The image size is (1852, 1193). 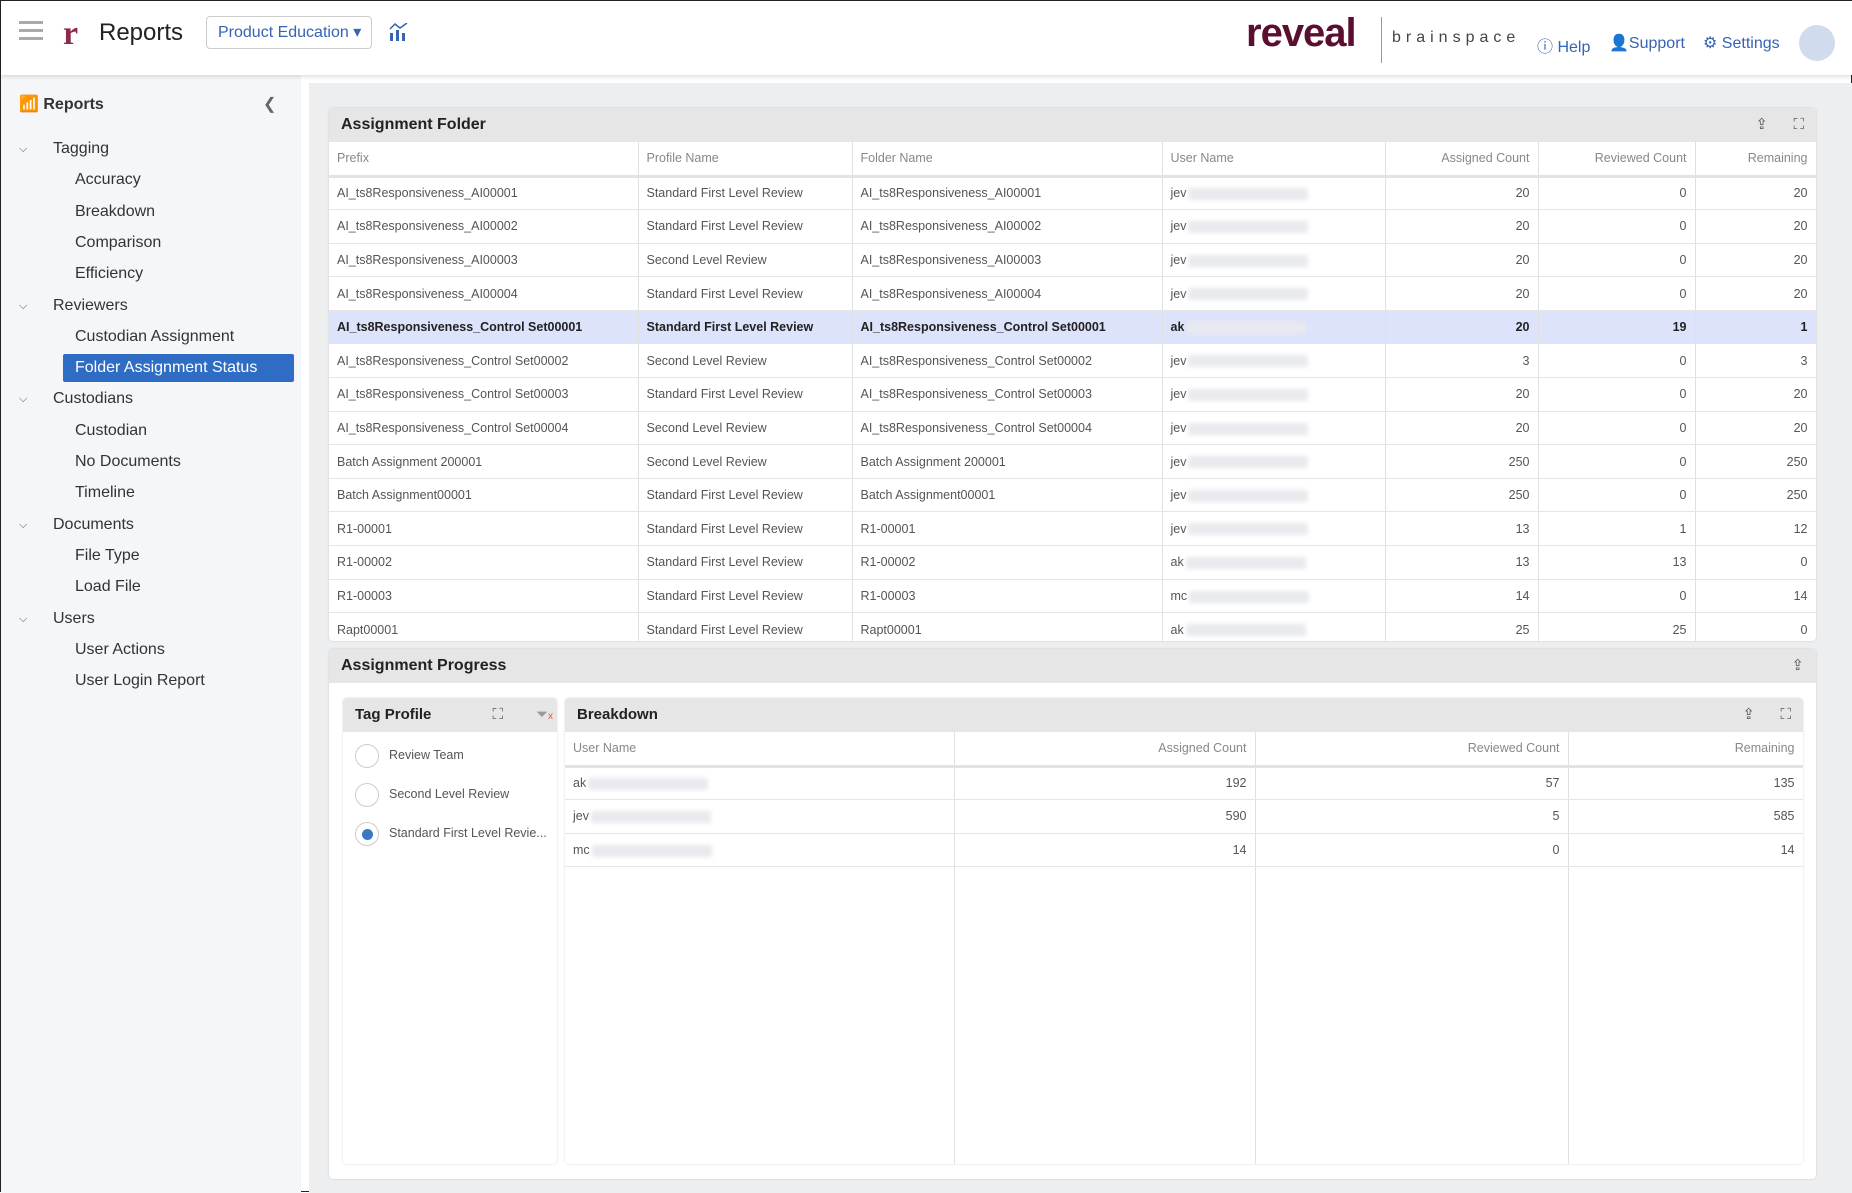 What do you see at coordinates (1007, 160) in the screenshot?
I see `column-header: Folder Name` at bounding box center [1007, 160].